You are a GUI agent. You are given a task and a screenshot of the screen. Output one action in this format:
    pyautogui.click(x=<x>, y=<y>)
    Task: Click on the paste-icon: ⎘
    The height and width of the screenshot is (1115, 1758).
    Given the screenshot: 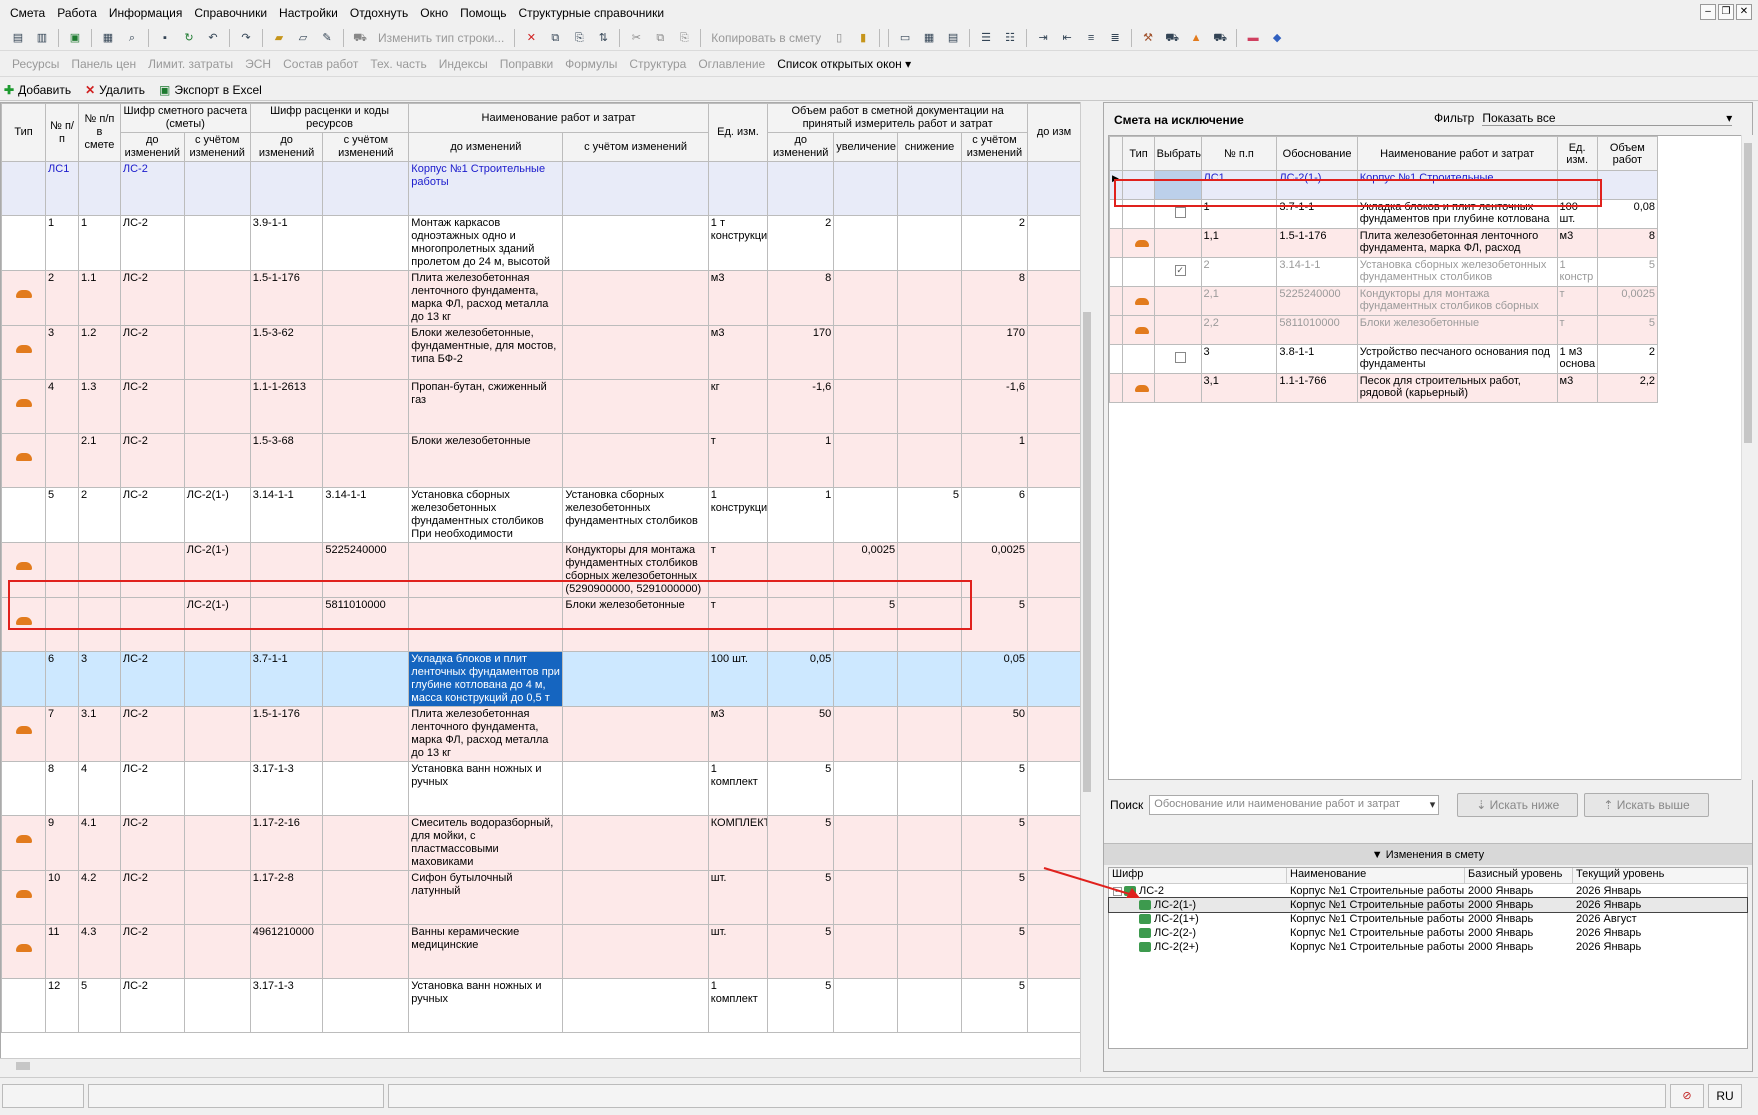 What is the action you would take?
    pyautogui.click(x=579, y=38)
    